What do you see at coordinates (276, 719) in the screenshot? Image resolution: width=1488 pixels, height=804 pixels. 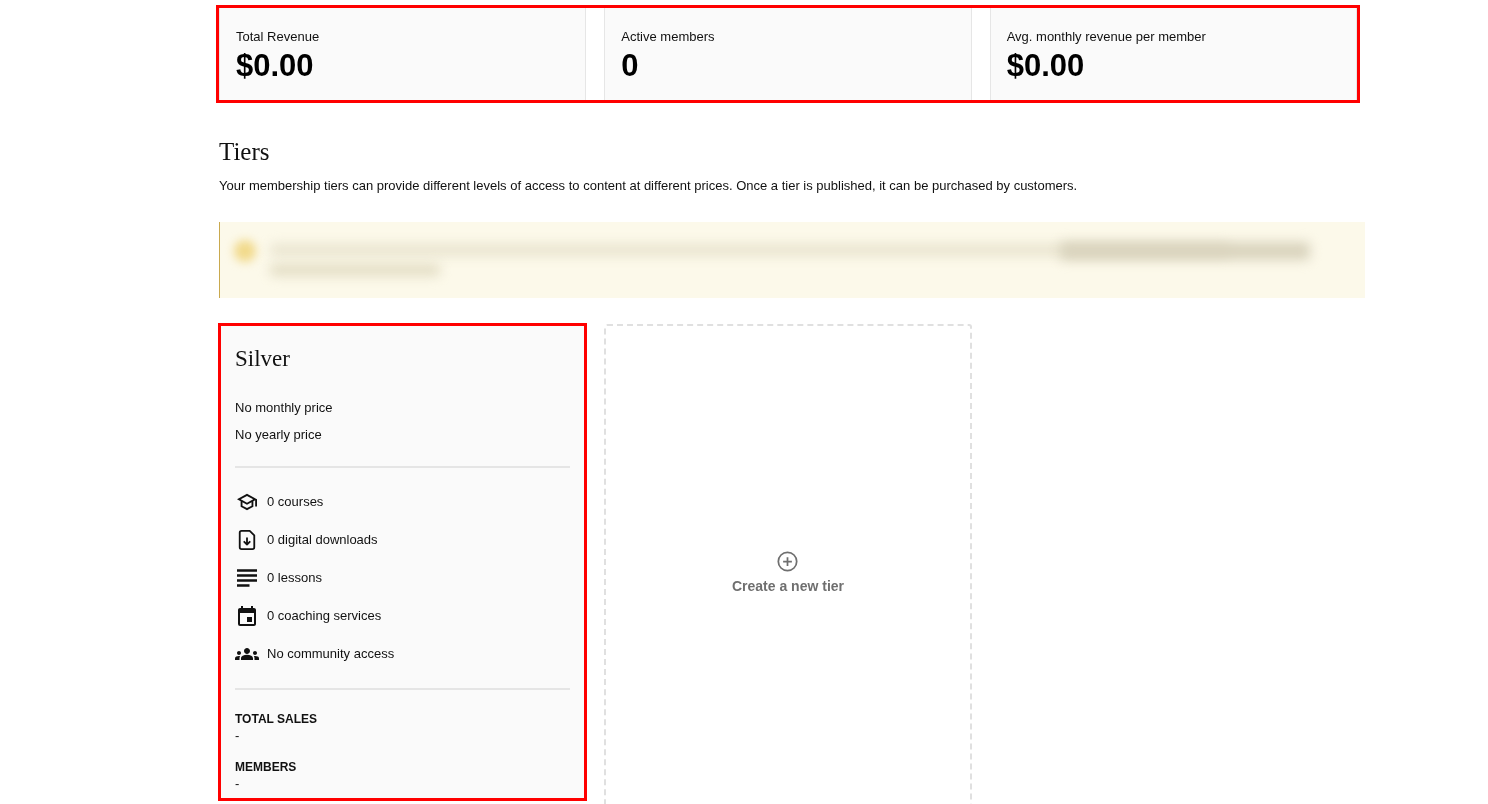 I see `stat-label: TOTAL SALES` at bounding box center [276, 719].